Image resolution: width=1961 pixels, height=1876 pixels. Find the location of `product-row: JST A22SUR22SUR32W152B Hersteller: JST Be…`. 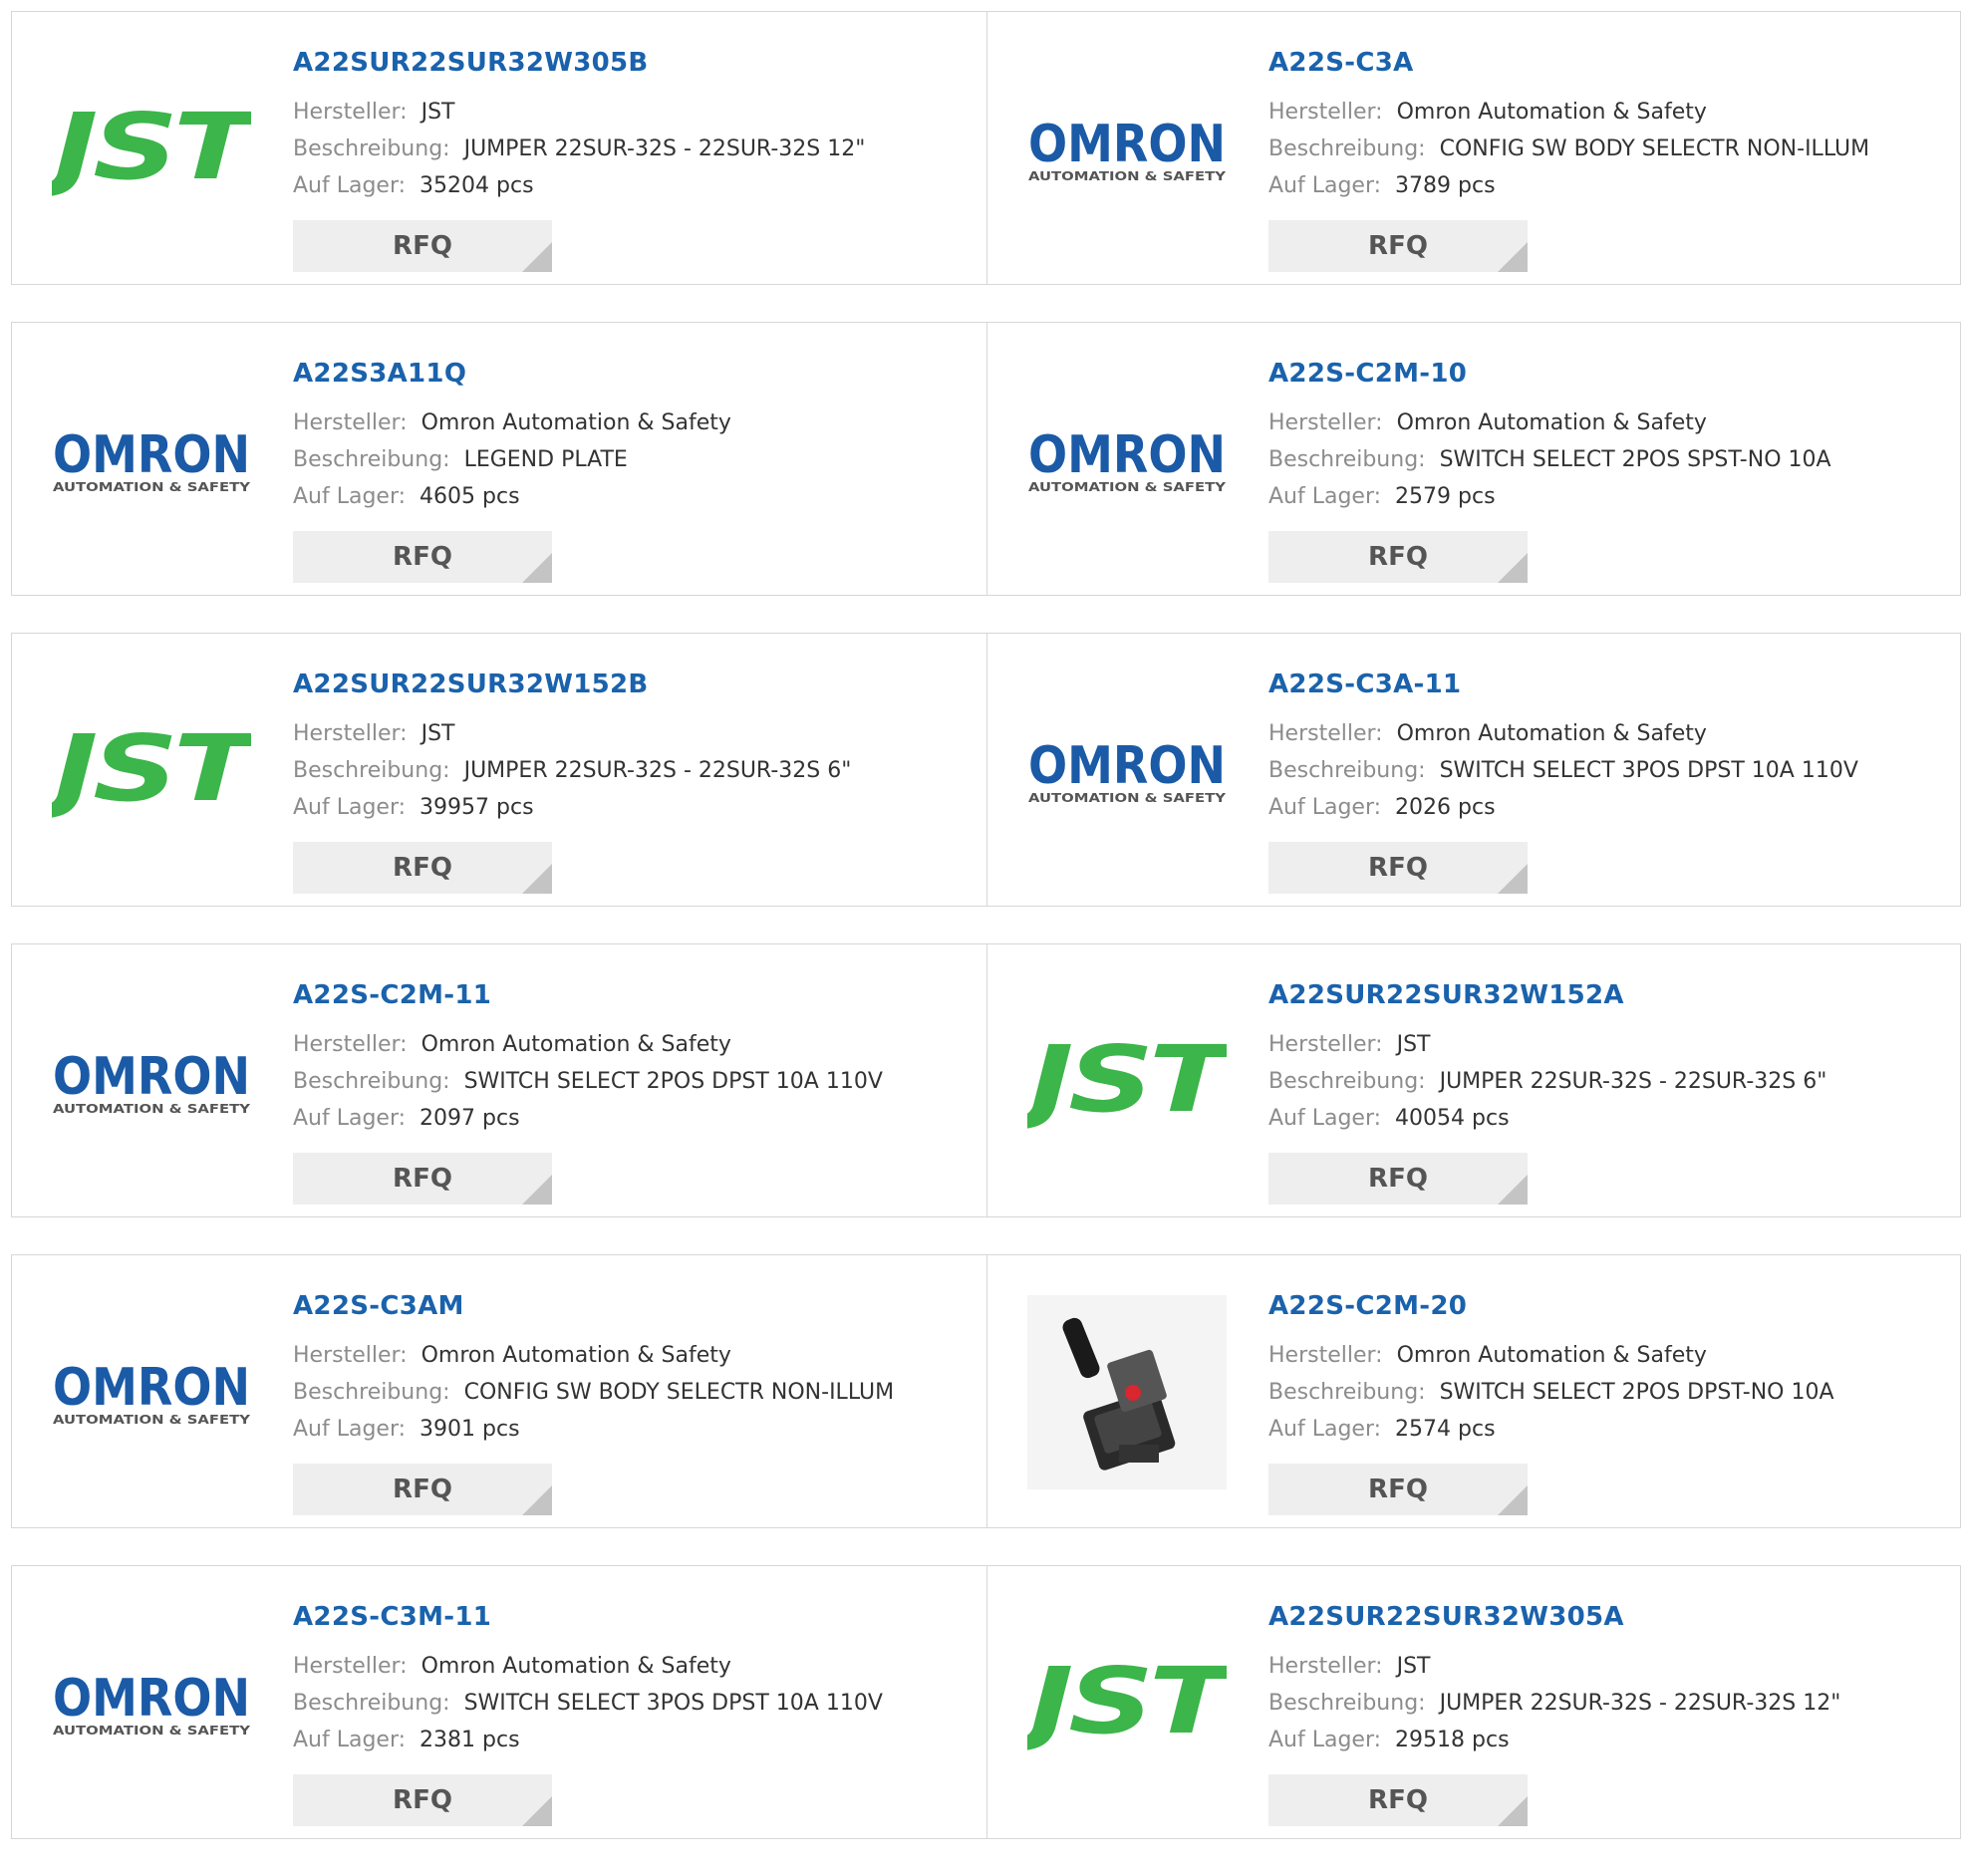

product-row: JST A22SUR22SUR32W152B Hersteller: JST Be… is located at coordinates (986, 770).